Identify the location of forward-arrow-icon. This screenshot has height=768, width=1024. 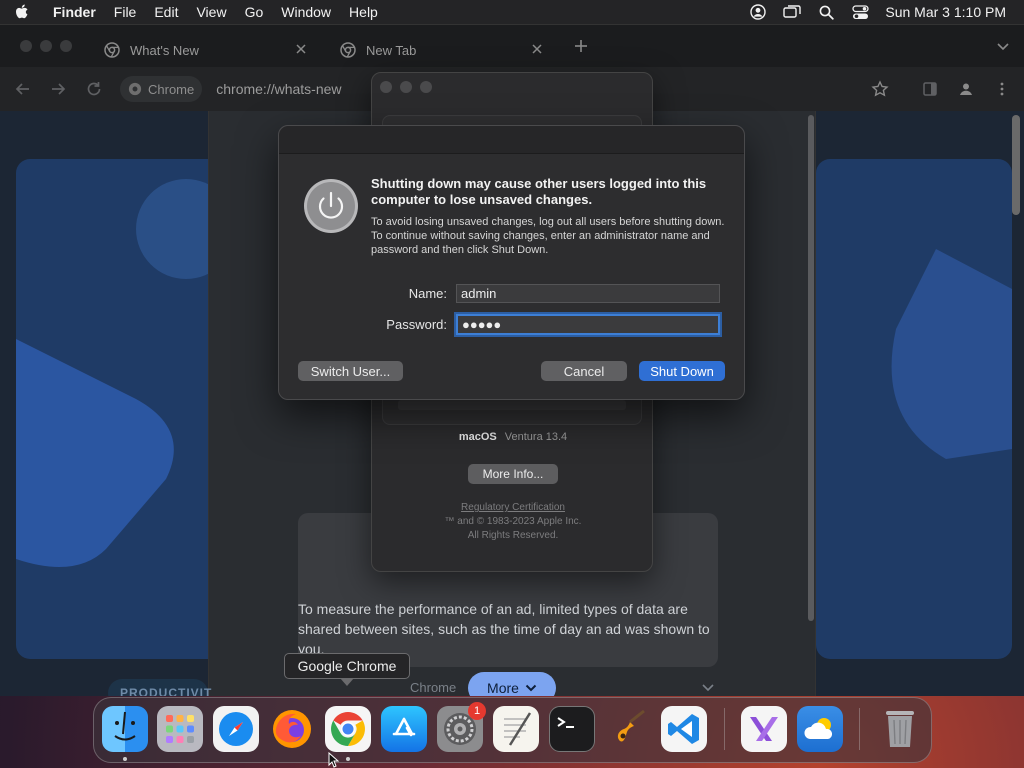
(58, 89).